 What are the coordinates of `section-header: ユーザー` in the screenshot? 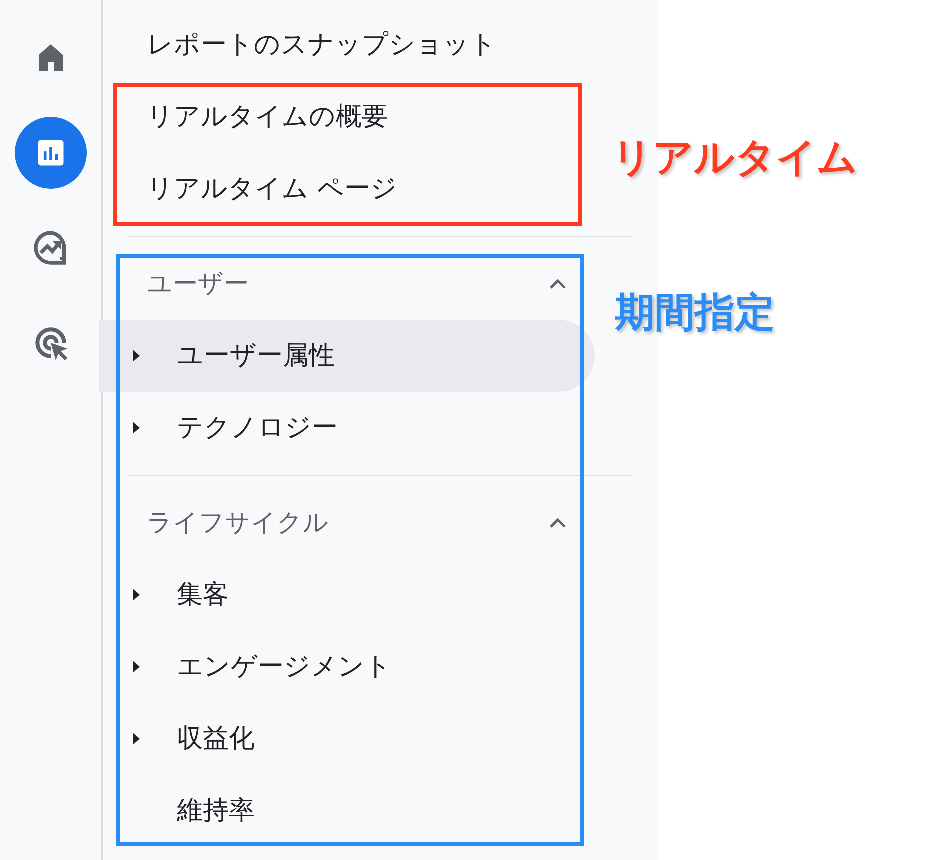 It's located at (198, 284).